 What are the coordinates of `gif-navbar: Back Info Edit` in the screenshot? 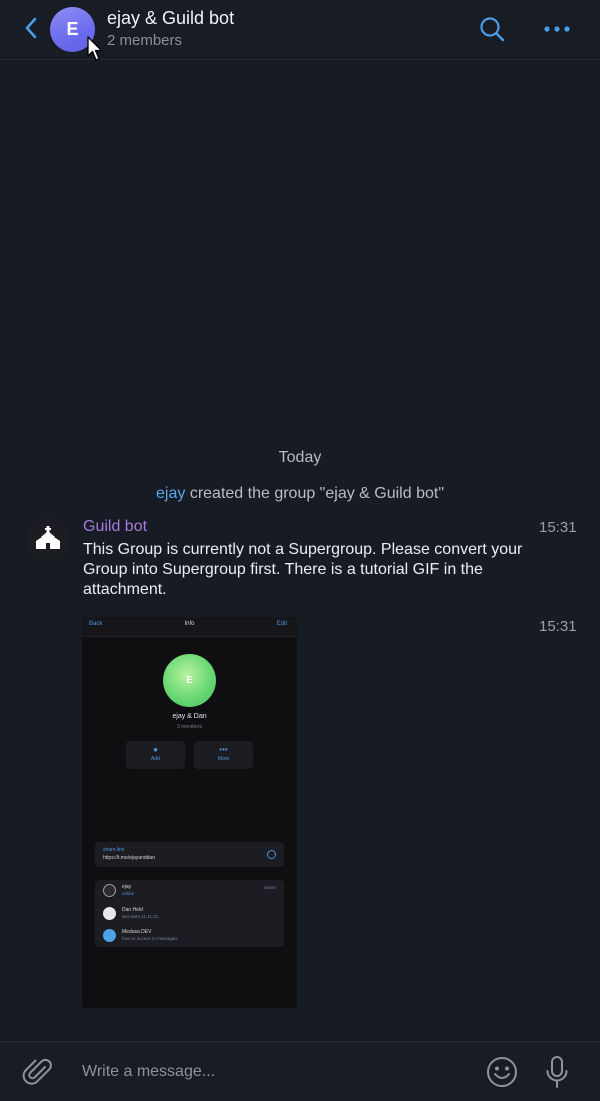 It's located at (189, 627).